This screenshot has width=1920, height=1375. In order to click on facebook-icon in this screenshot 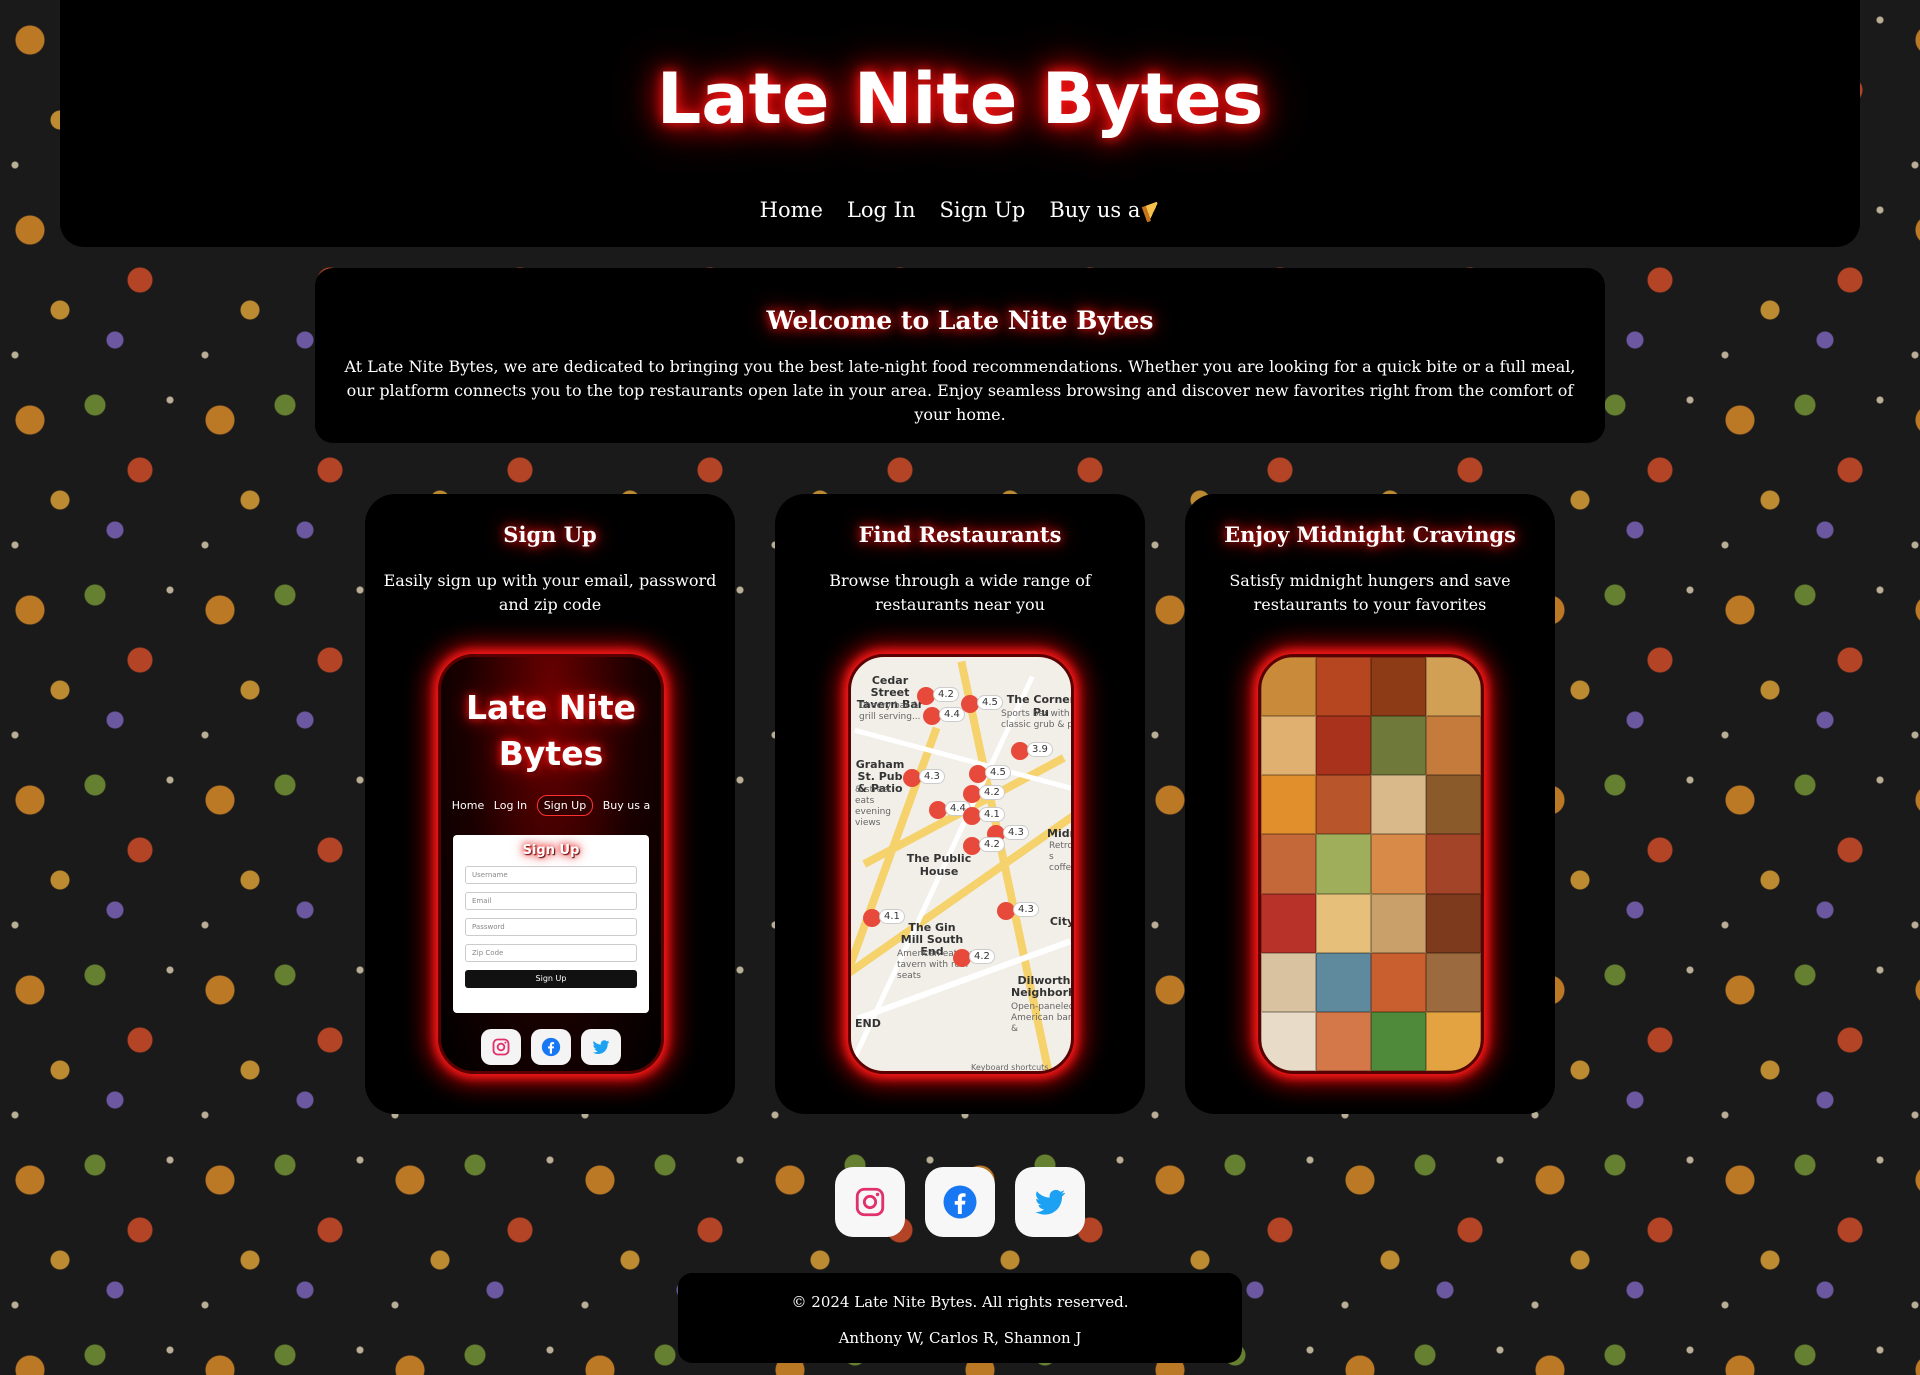, I will do `click(960, 1202)`.